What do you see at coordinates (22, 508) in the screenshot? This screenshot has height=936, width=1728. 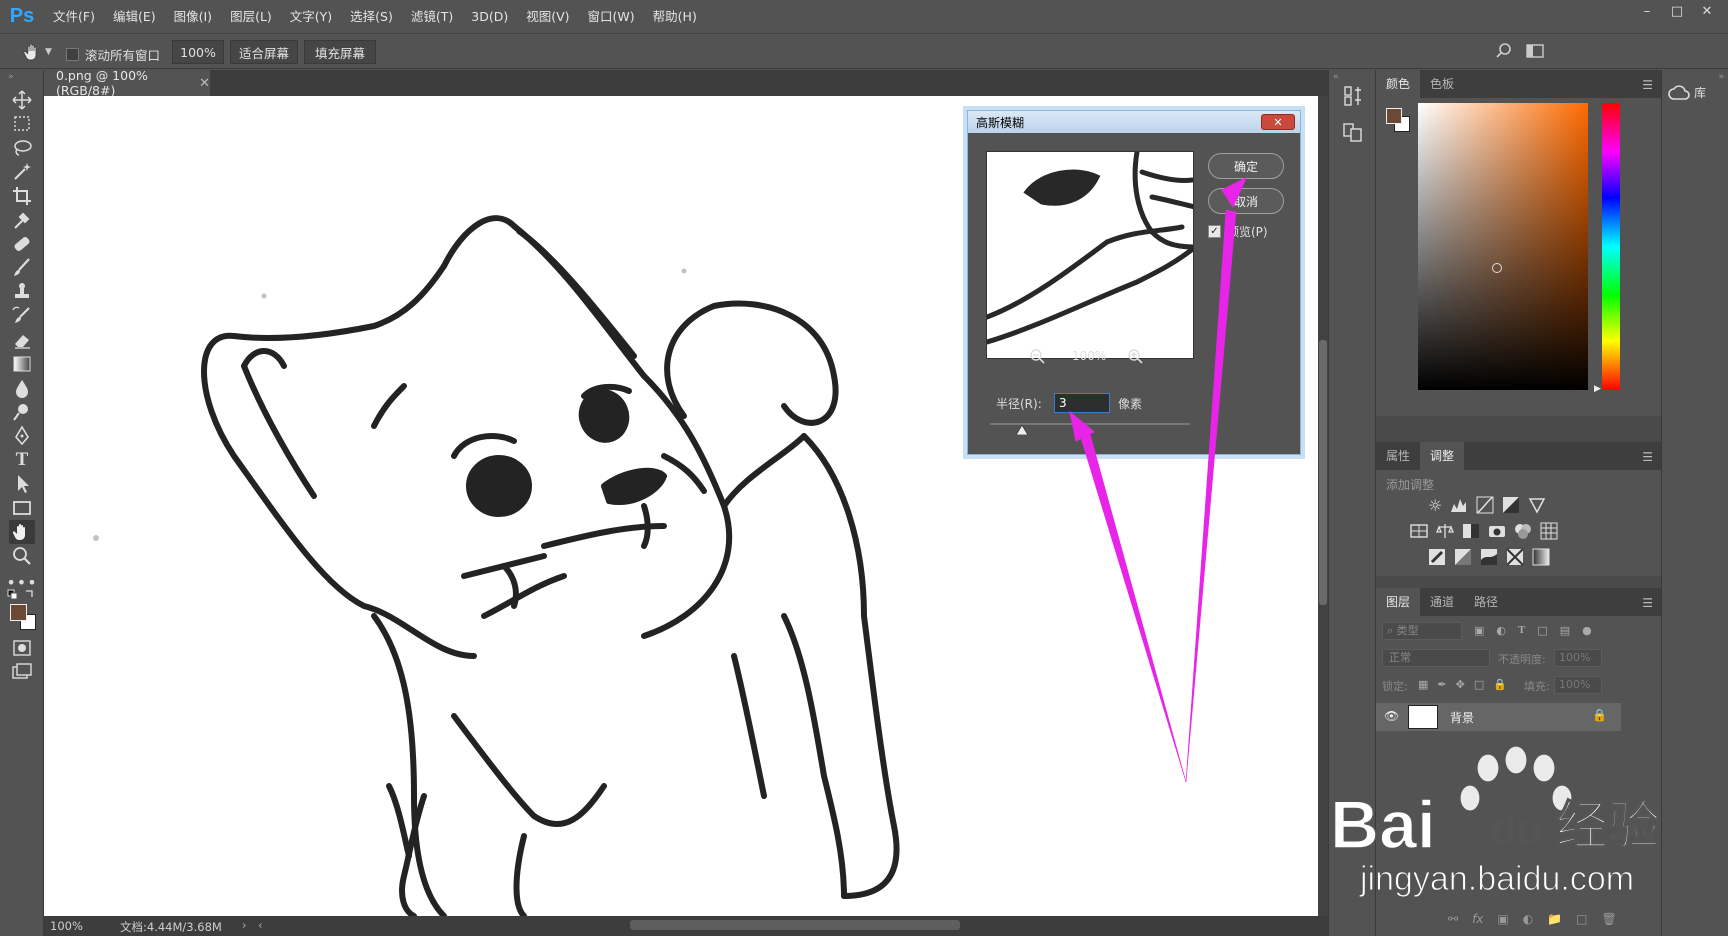 I see `rectangle-tool-icon` at bounding box center [22, 508].